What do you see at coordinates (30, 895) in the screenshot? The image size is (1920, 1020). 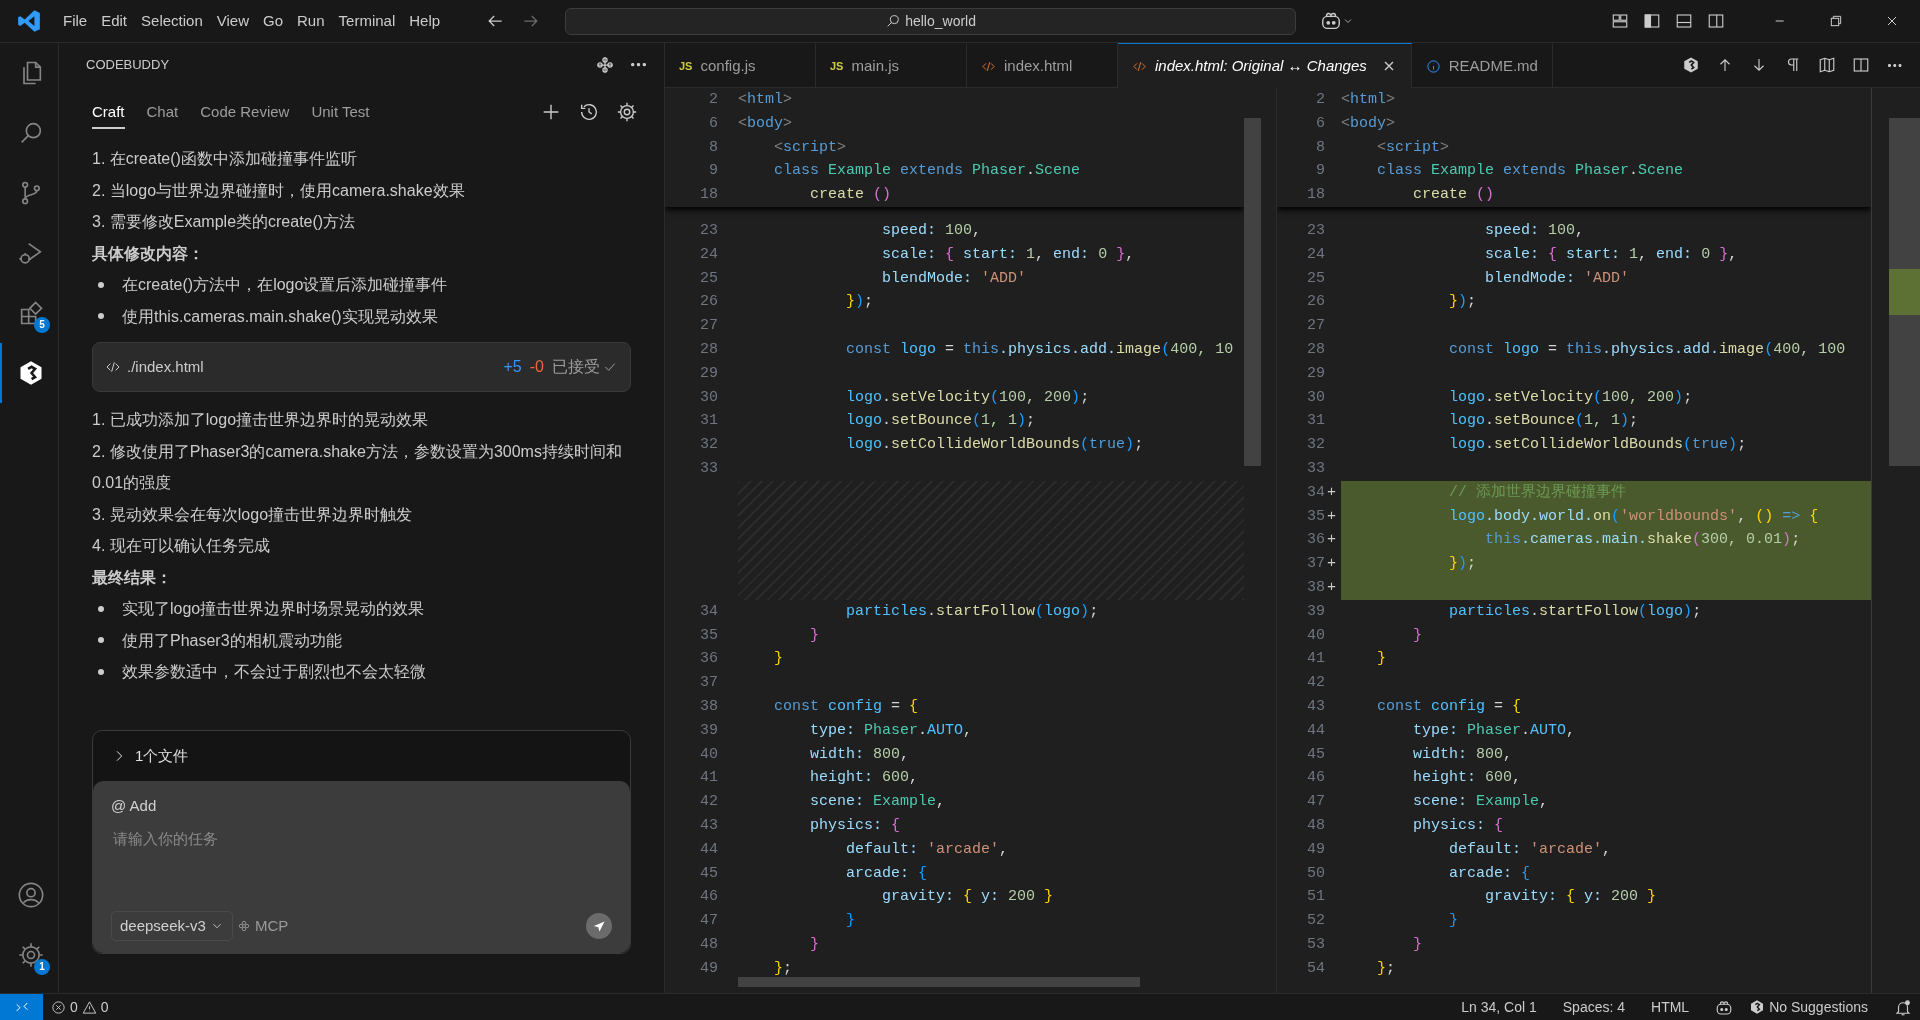 I see `account-icon` at bounding box center [30, 895].